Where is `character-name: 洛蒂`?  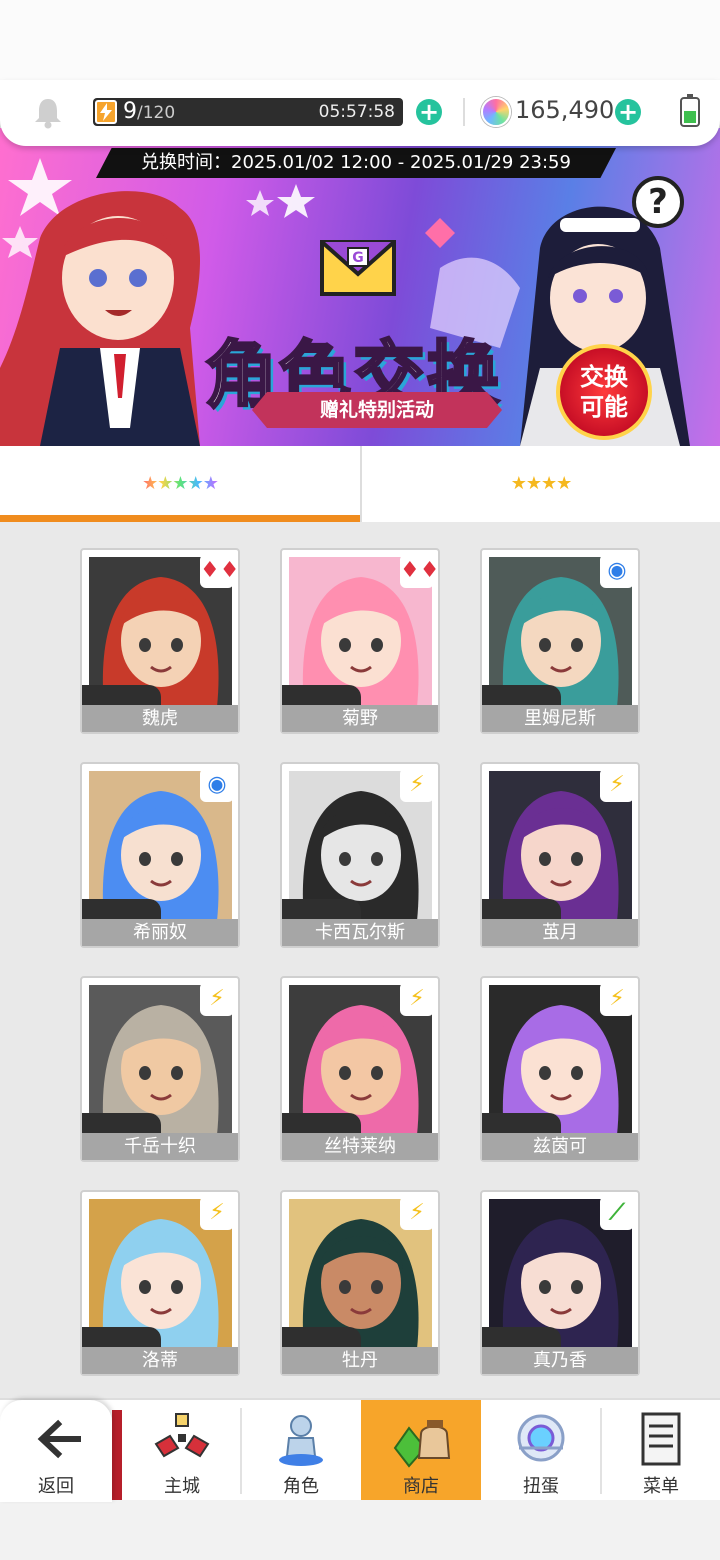 character-name: 洛蒂 is located at coordinates (160, 1360).